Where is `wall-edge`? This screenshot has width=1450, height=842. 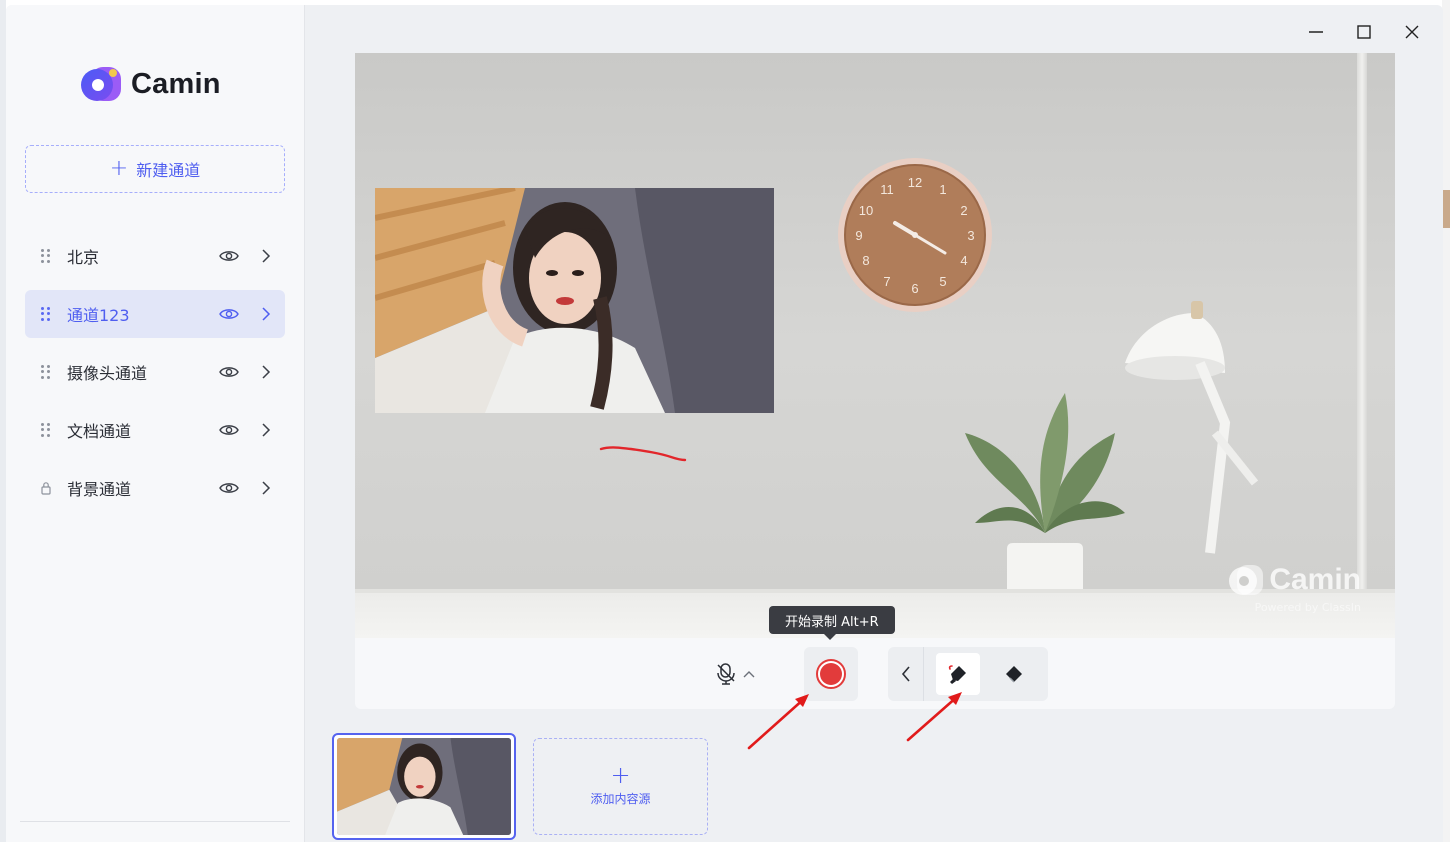 wall-edge is located at coordinates (1362, 345).